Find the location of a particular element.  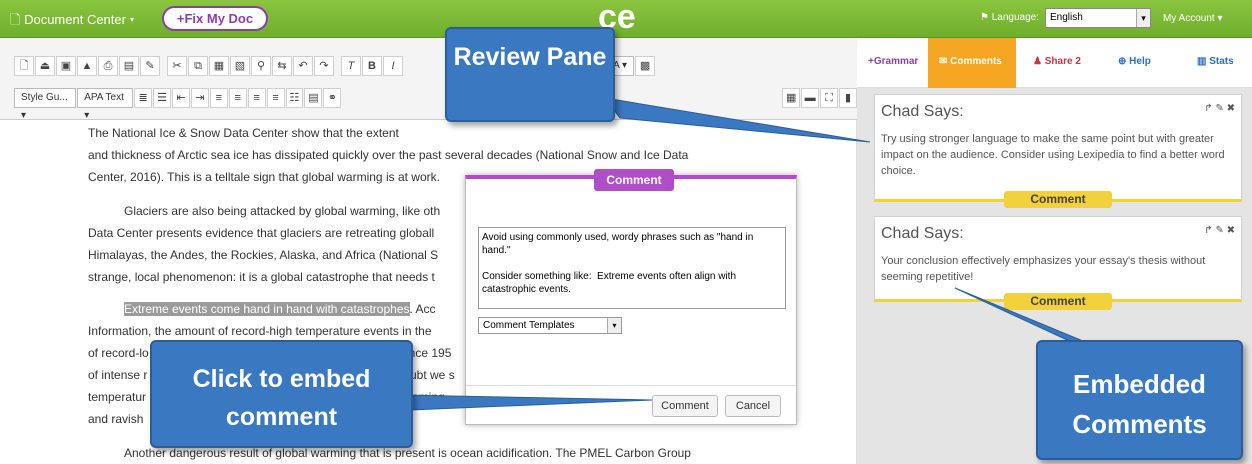

review-pointer is located at coordinates (737, 120).